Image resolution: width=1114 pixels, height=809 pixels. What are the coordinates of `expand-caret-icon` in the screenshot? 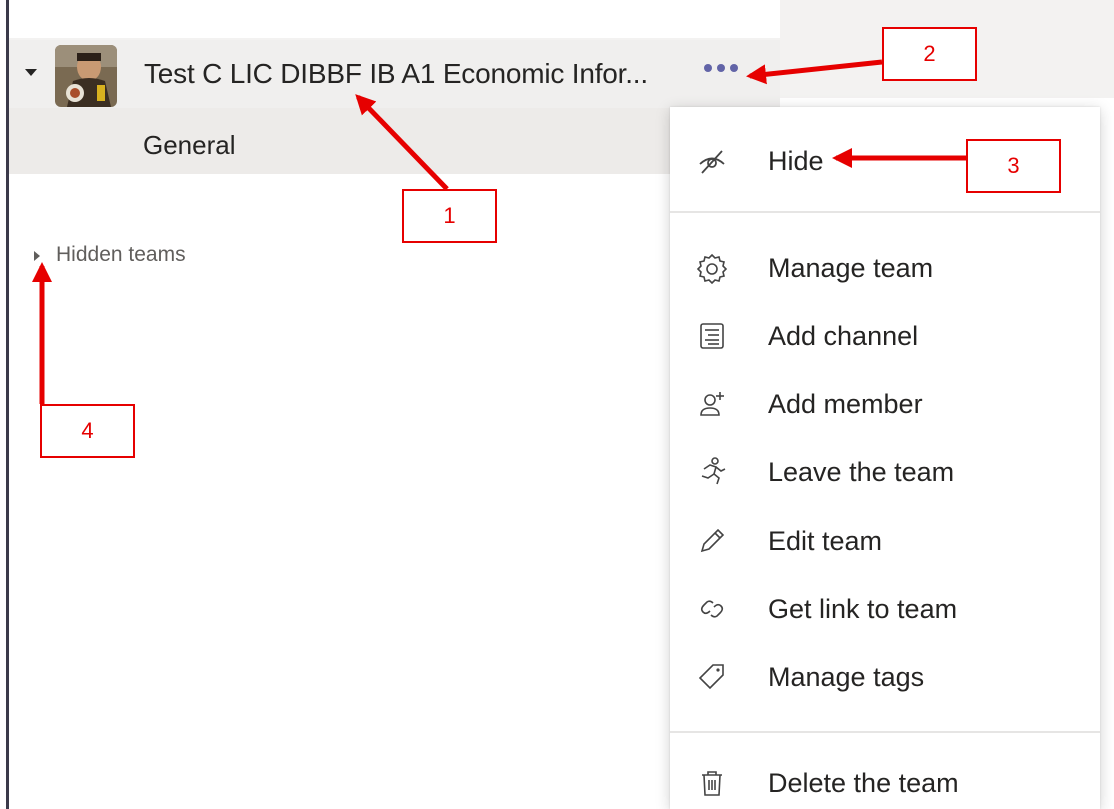 It's located at (37, 256).